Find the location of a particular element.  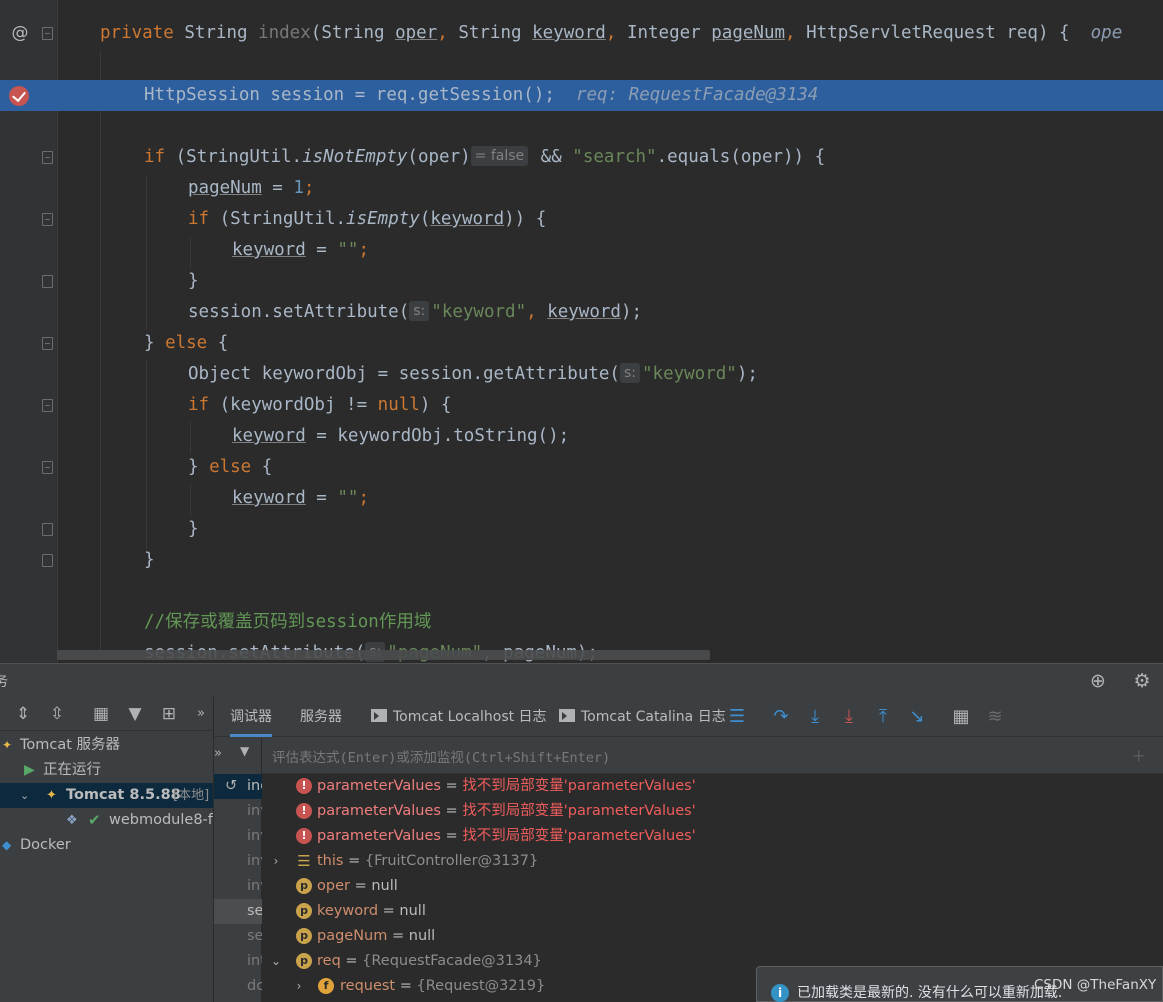

variable-row: p keyword = null is located at coordinates (712, 911).